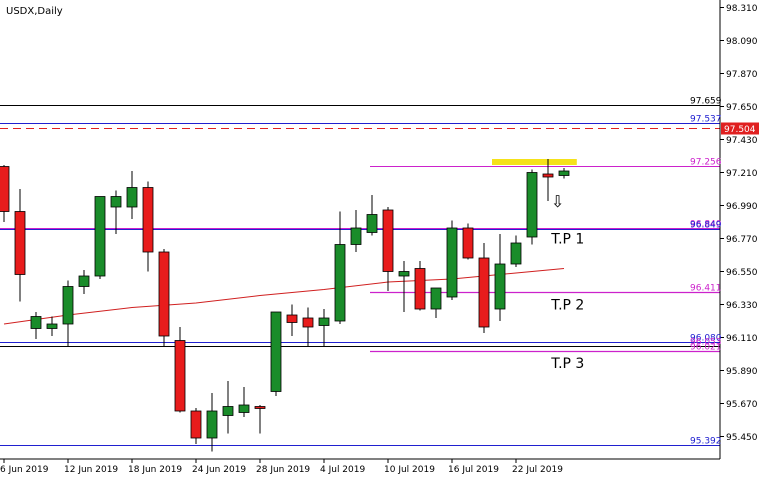 The width and height of the screenshot is (768, 484). I want to click on price-tick-label: 95.890, so click(742, 372).